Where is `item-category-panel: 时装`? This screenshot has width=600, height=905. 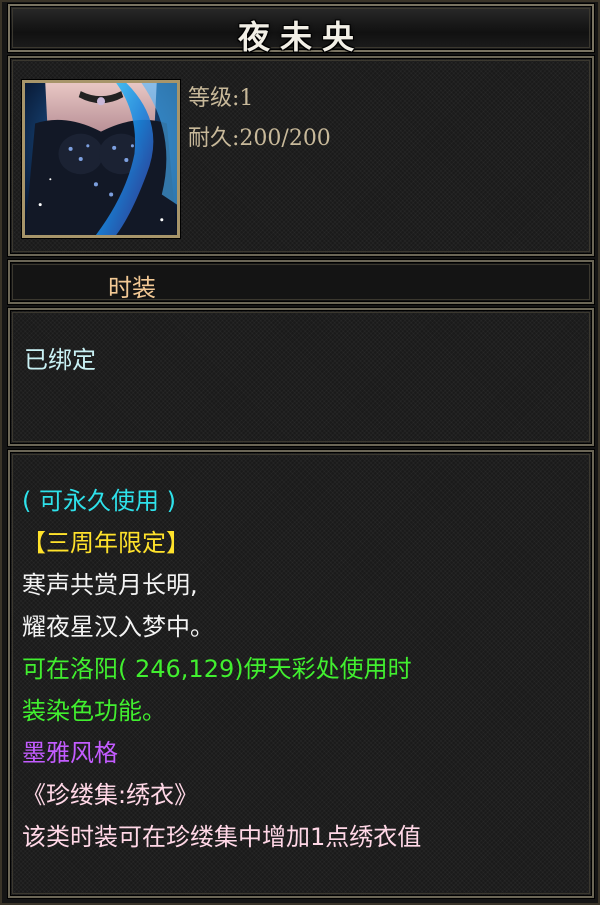
item-category-panel: 时装 is located at coordinates (301, 282).